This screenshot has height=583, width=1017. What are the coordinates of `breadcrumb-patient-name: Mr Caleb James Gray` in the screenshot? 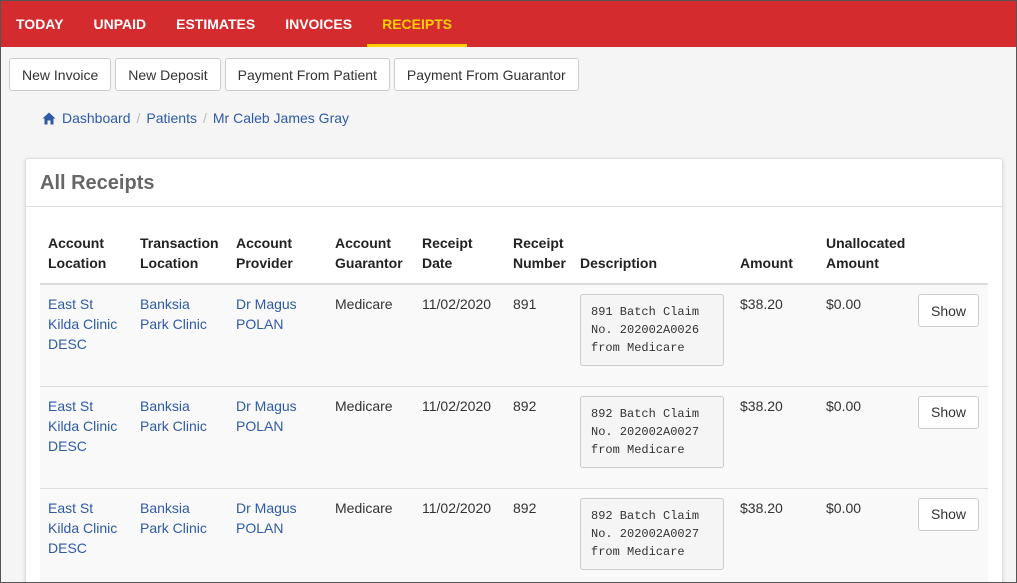 It's located at (281, 118).